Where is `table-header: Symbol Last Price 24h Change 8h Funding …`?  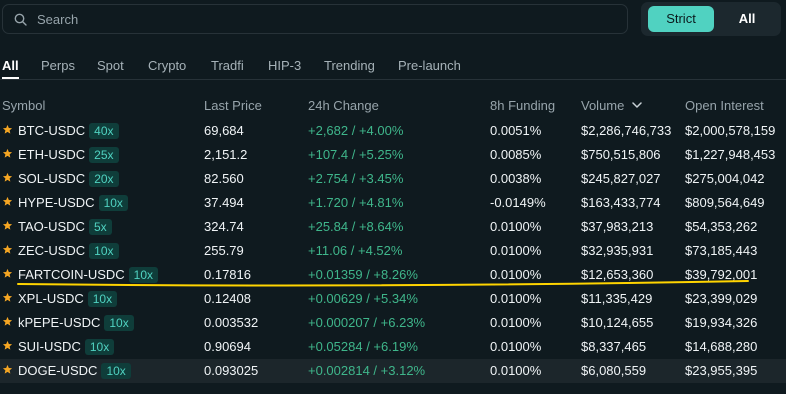 table-header: Symbol Last Price 24h Change 8h Funding … is located at coordinates (393, 107).